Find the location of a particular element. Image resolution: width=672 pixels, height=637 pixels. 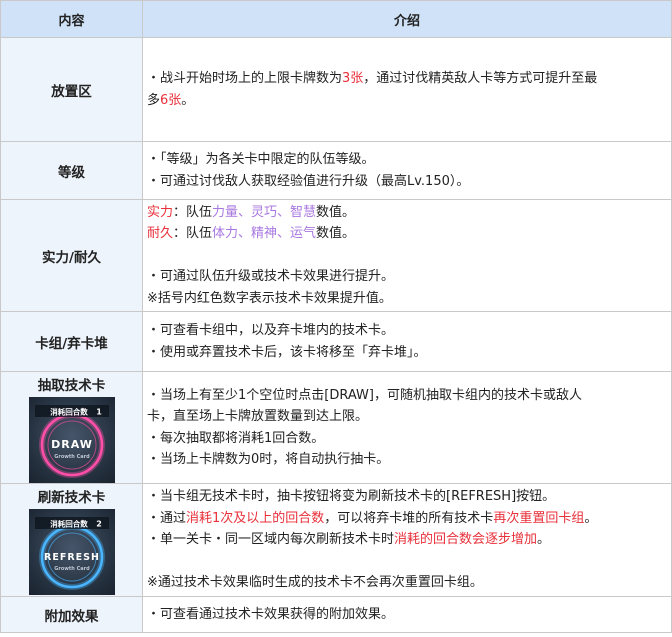

header-content: 内容 is located at coordinates (71, 19).